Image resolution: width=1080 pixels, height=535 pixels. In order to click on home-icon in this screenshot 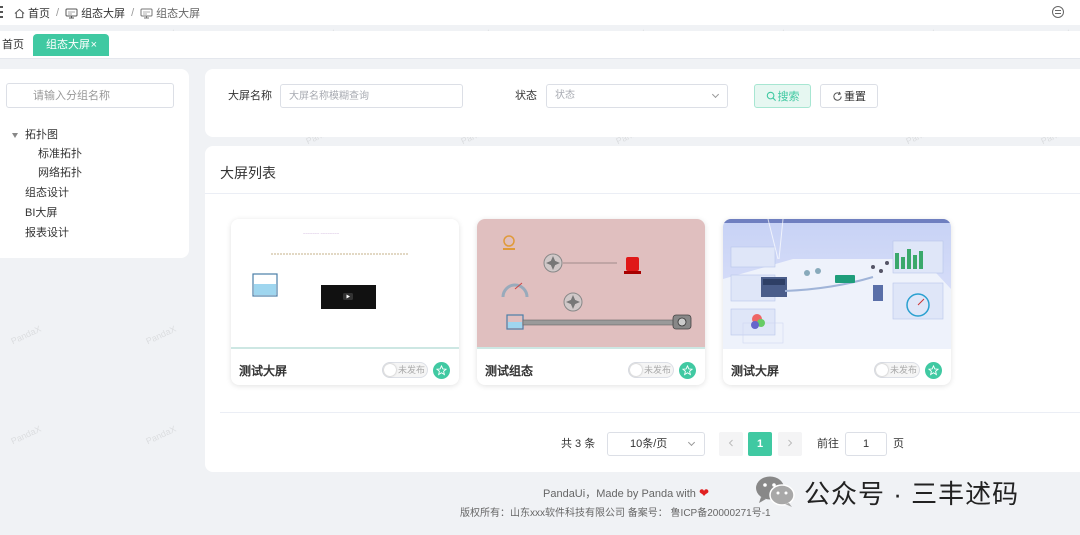, I will do `click(19, 13)`.